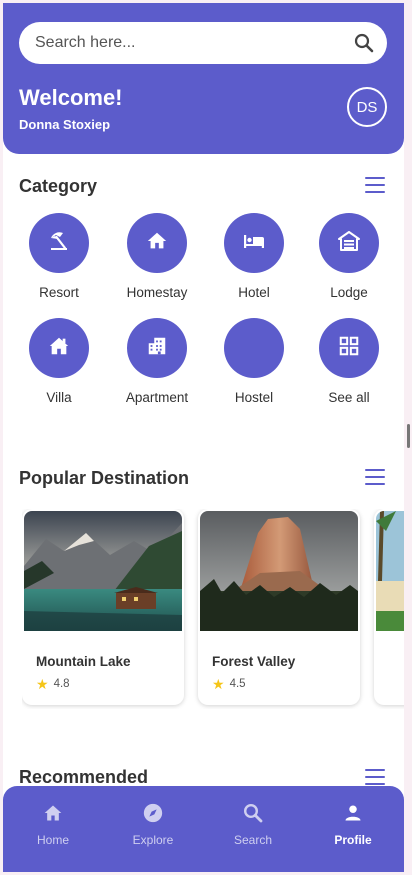  What do you see at coordinates (254, 397) in the screenshot?
I see `category-label: Hostel` at bounding box center [254, 397].